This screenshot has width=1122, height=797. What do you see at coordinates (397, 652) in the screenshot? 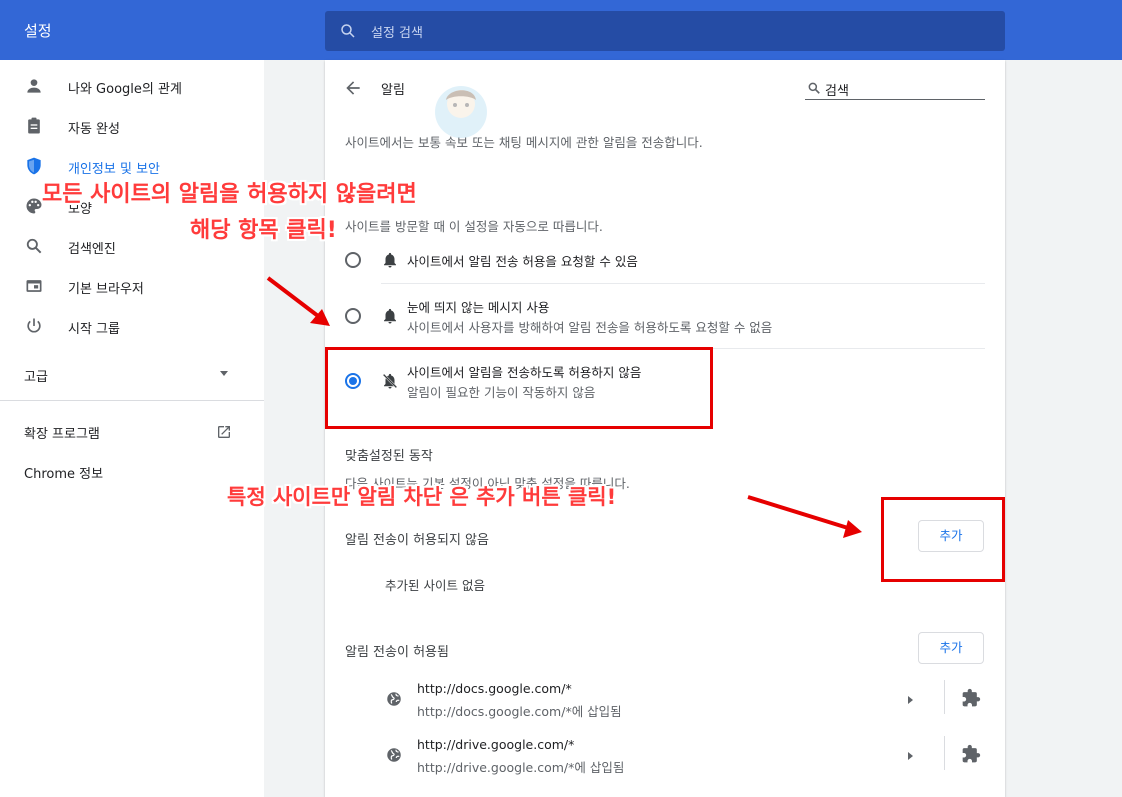
I see `allowed-sites-heading: 알림 전송이 허용됨` at bounding box center [397, 652].